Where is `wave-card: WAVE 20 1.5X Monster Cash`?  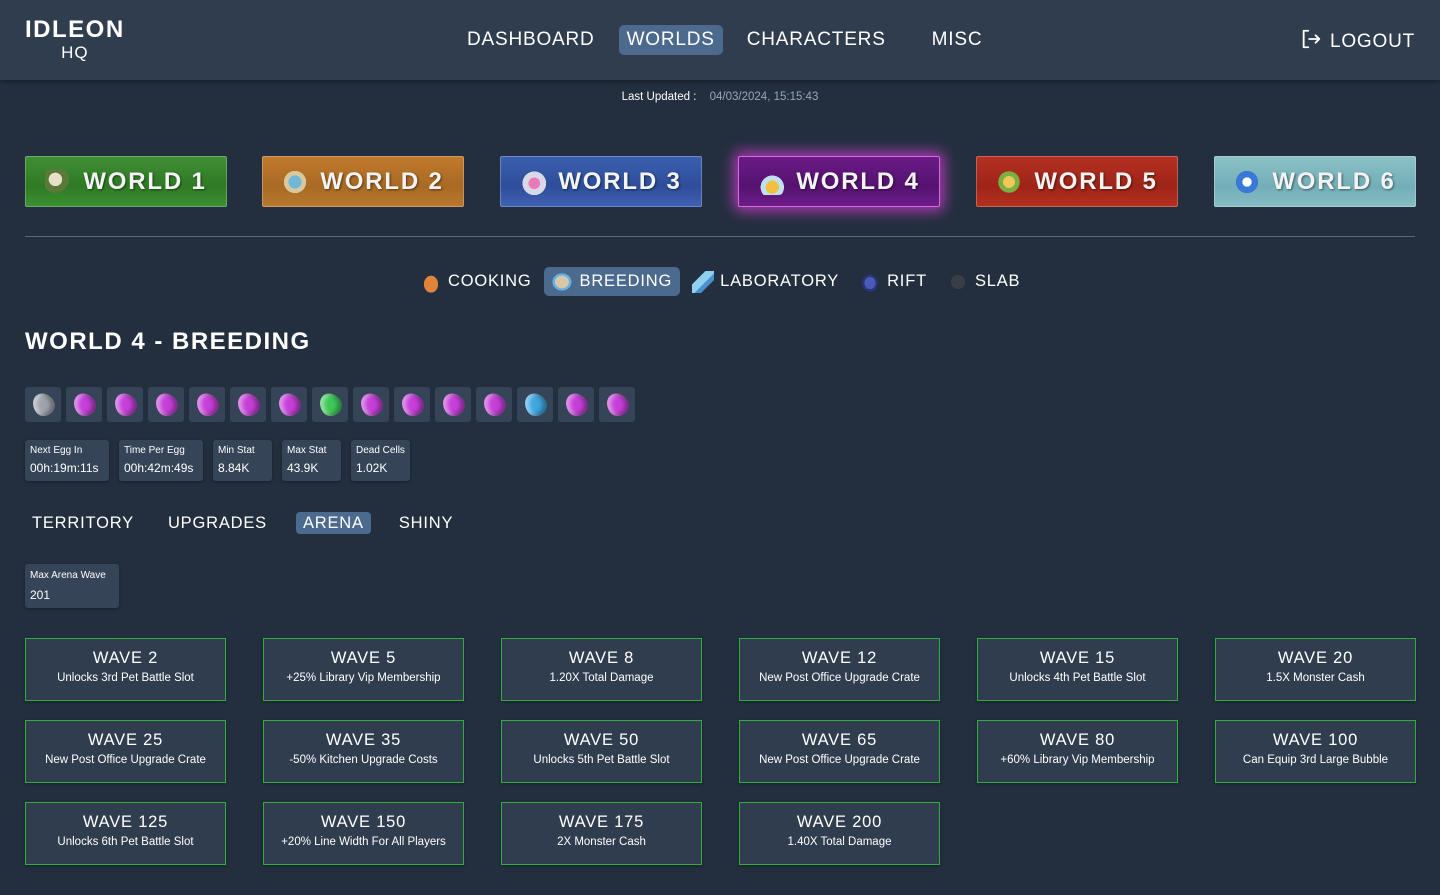
wave-card: WAVE 20 1.5X Monster Cash is located at coordinates (1315, 669).